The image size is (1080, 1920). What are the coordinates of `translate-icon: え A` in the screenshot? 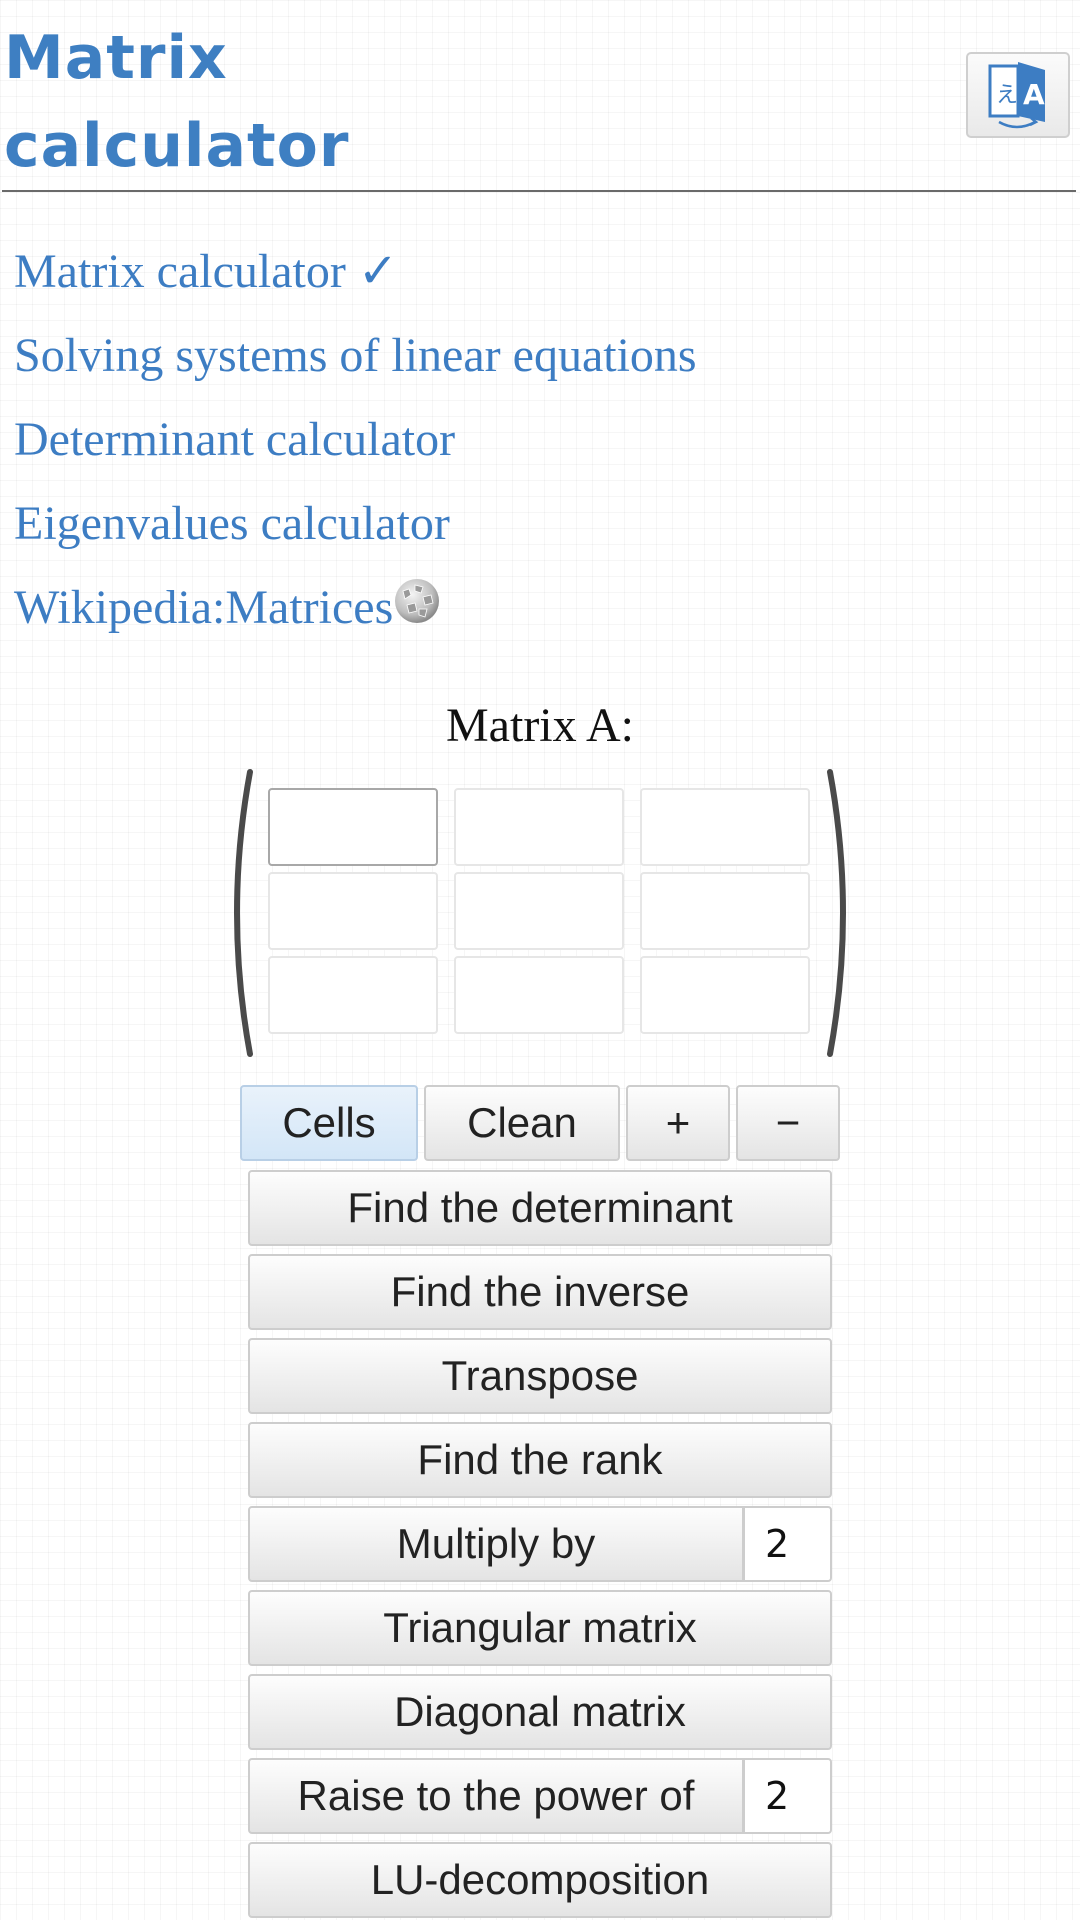 It's located at (1016, 95).